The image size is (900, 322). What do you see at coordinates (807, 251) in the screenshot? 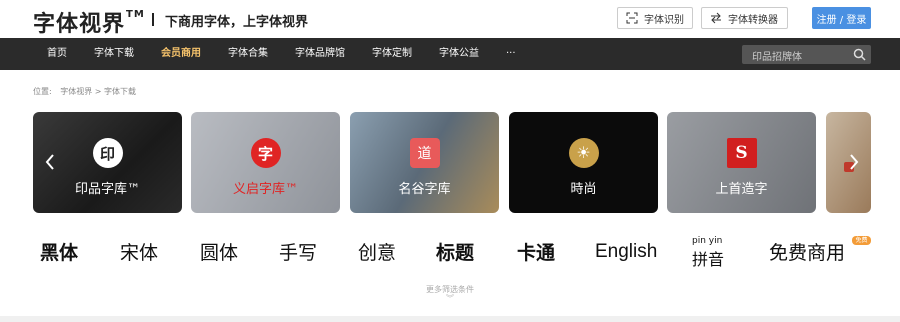
I see `category-free-commercial: 免费商用` at bounding box center [807, 251].